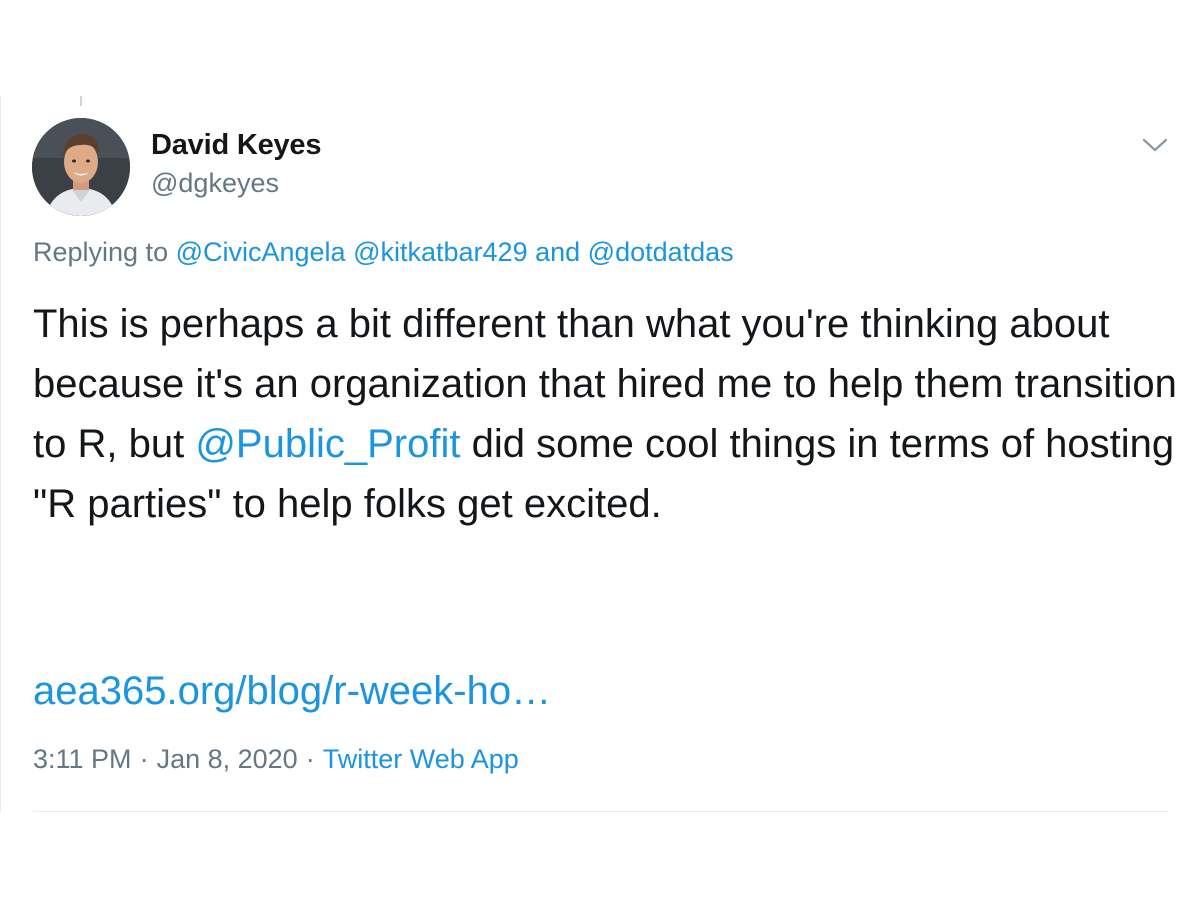  What do you see at coordinates (261, 252) in the screenshot?
I see `mention-civicangela: @CivicAngela` at bounding box center [261, 252].